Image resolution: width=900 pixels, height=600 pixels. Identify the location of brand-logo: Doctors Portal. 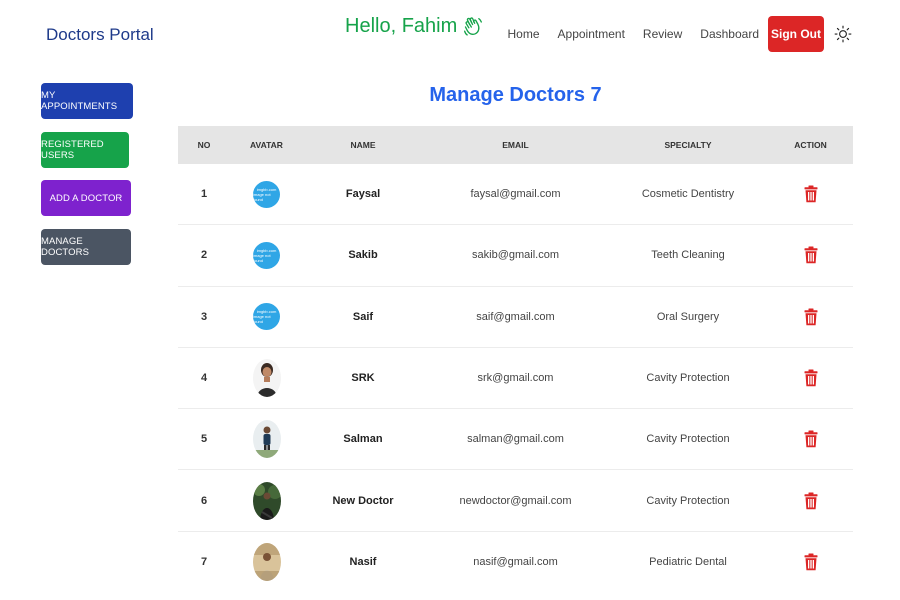
(100, 35).